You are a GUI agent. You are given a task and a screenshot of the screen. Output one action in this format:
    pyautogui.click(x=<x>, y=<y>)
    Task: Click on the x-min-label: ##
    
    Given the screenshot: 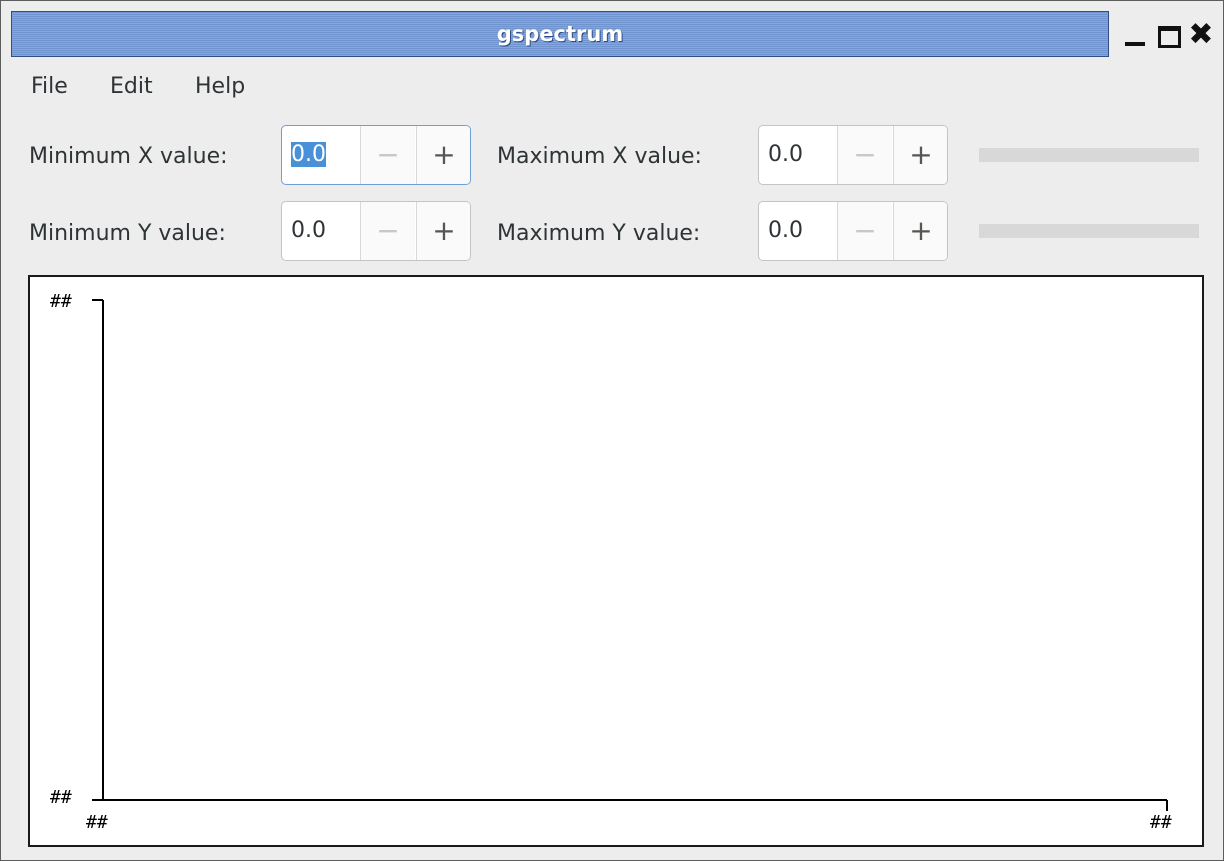 What is the action you would take?
    pyautogui.click(x=97, y=822)
    